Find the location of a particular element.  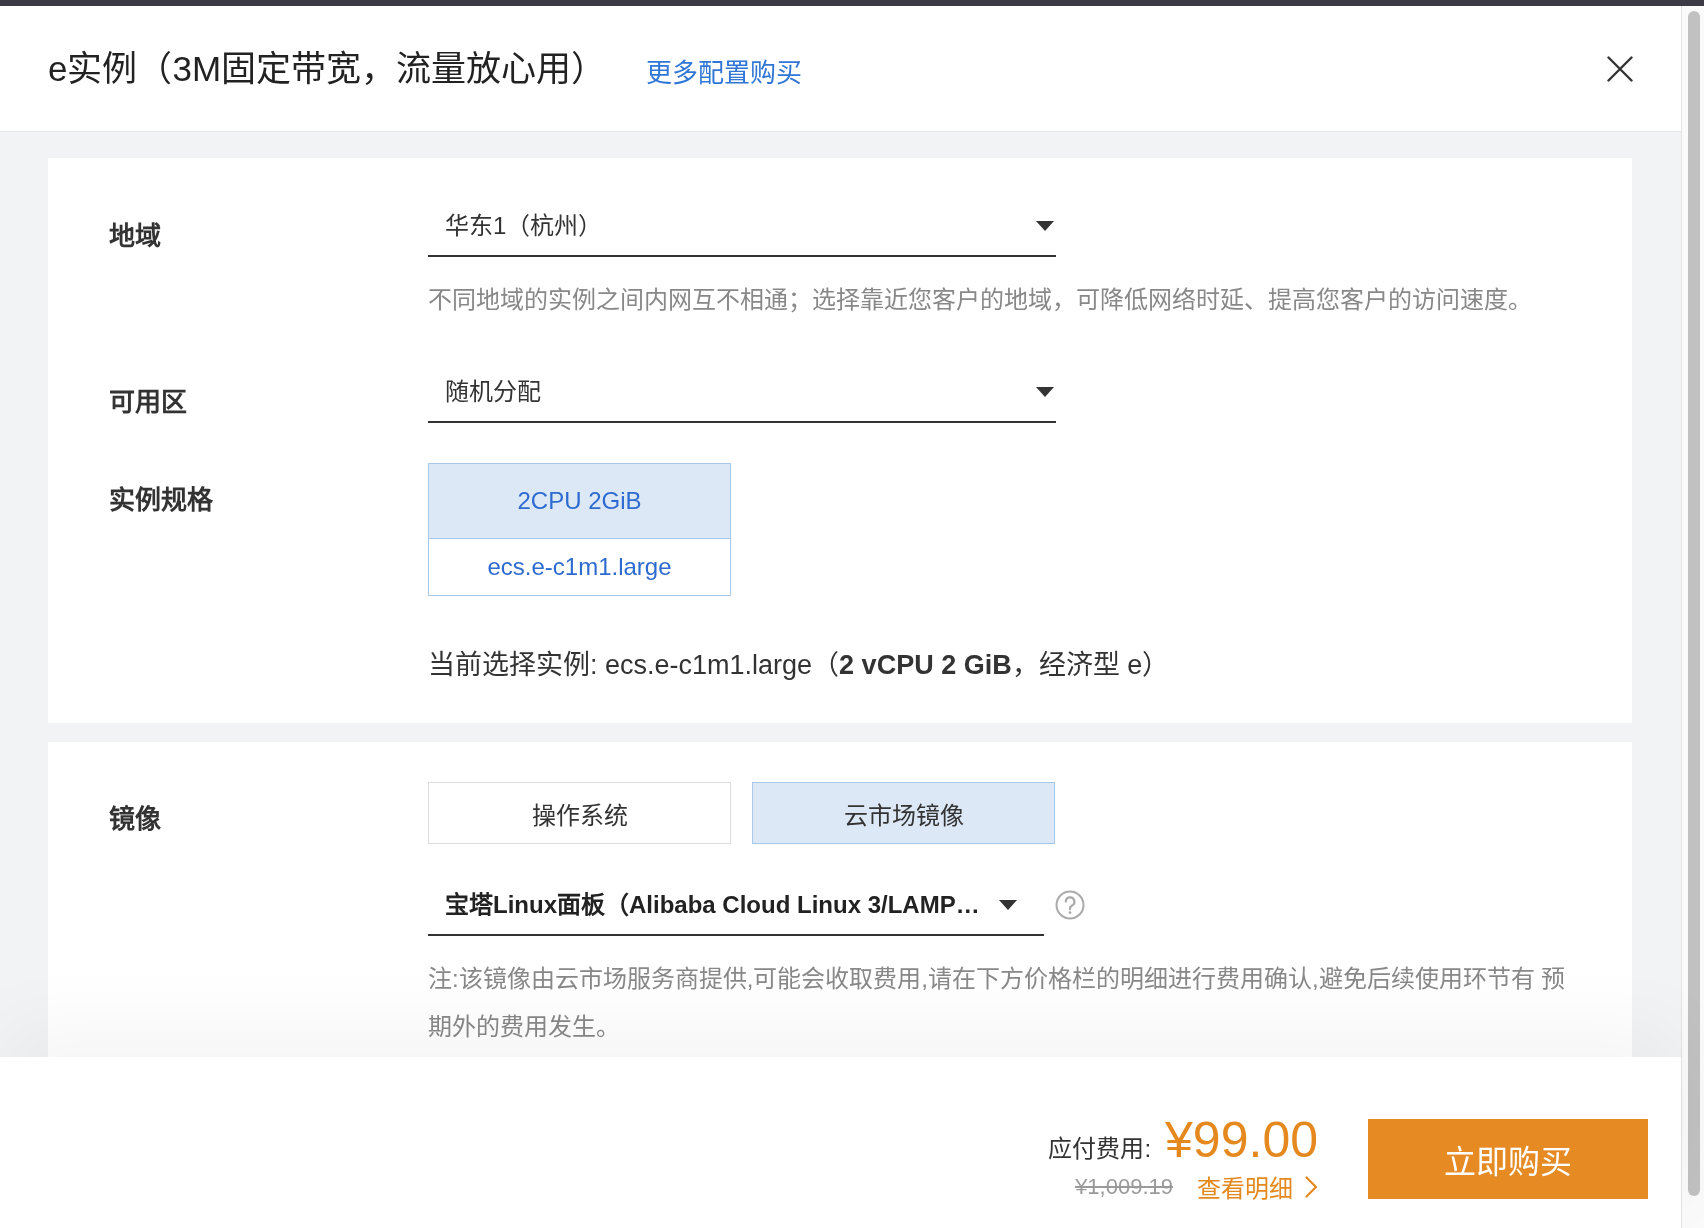

select-field: 随机分配 is located at coordinates (742, 396).